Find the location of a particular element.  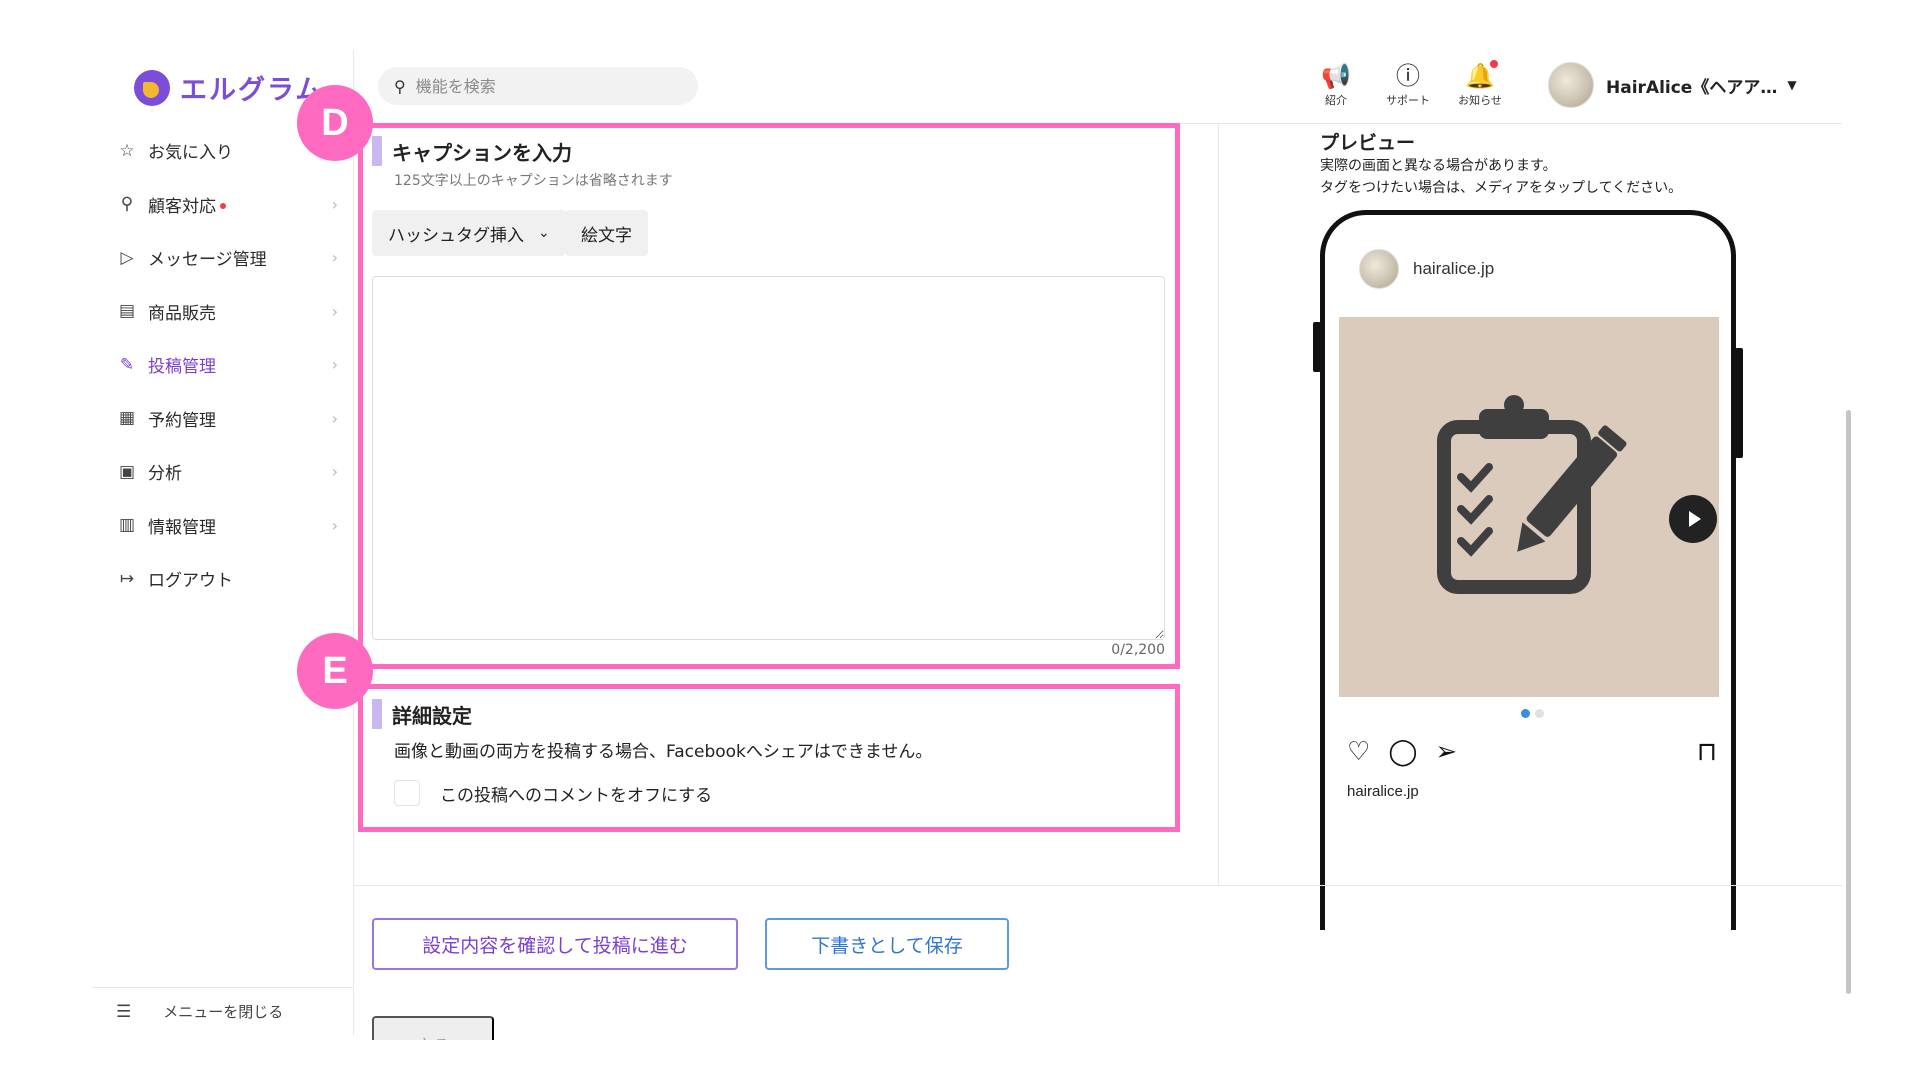

sidebar-item: ⚲ 顧客対応 › is located at coordinates (231, 205).